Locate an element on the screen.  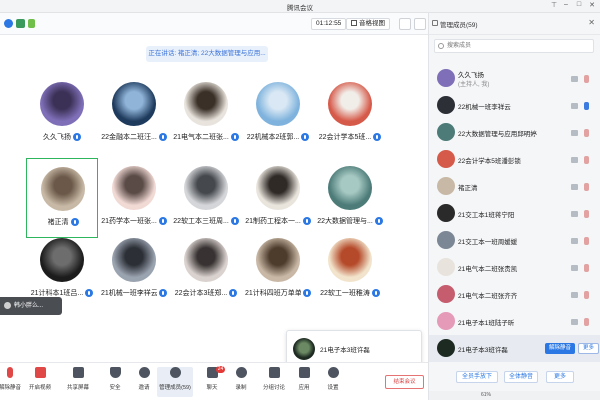
member-row: 21交工本1班蒋宁阳 is located at coordinates (514, 213).